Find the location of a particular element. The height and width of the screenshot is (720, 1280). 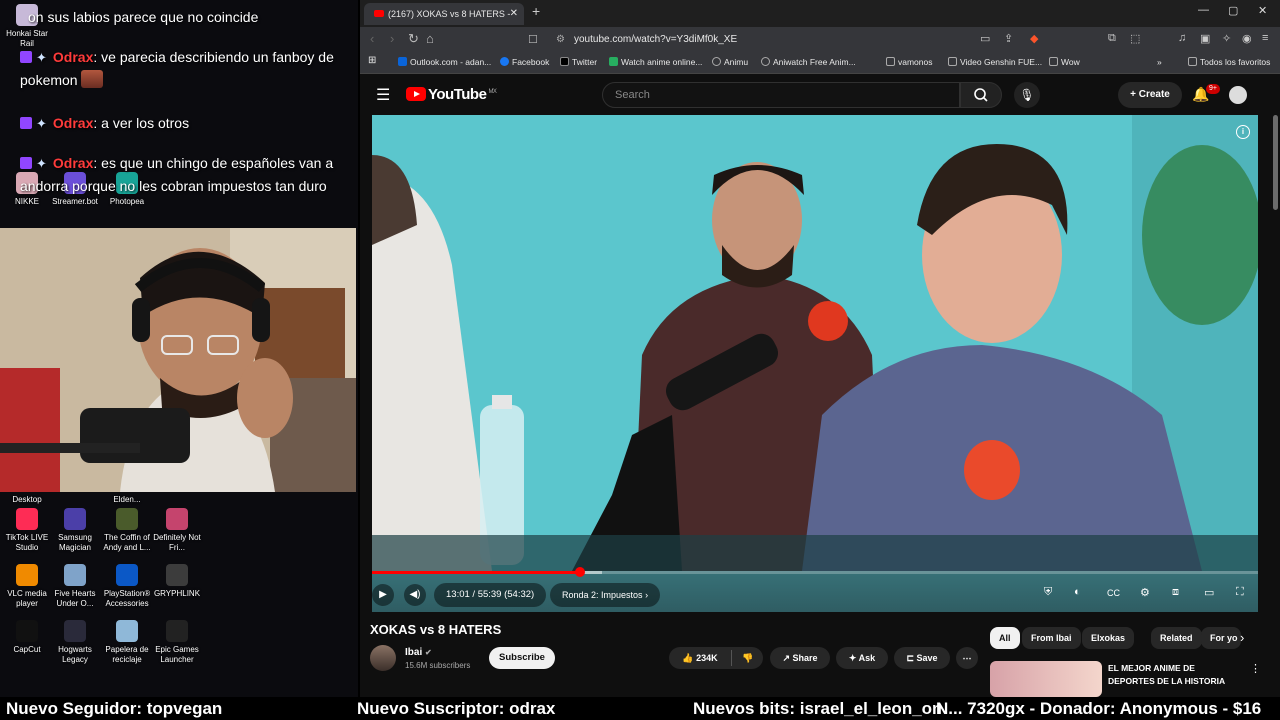

more-actions-icon: ⋯ is located at coordinates (967, 658).